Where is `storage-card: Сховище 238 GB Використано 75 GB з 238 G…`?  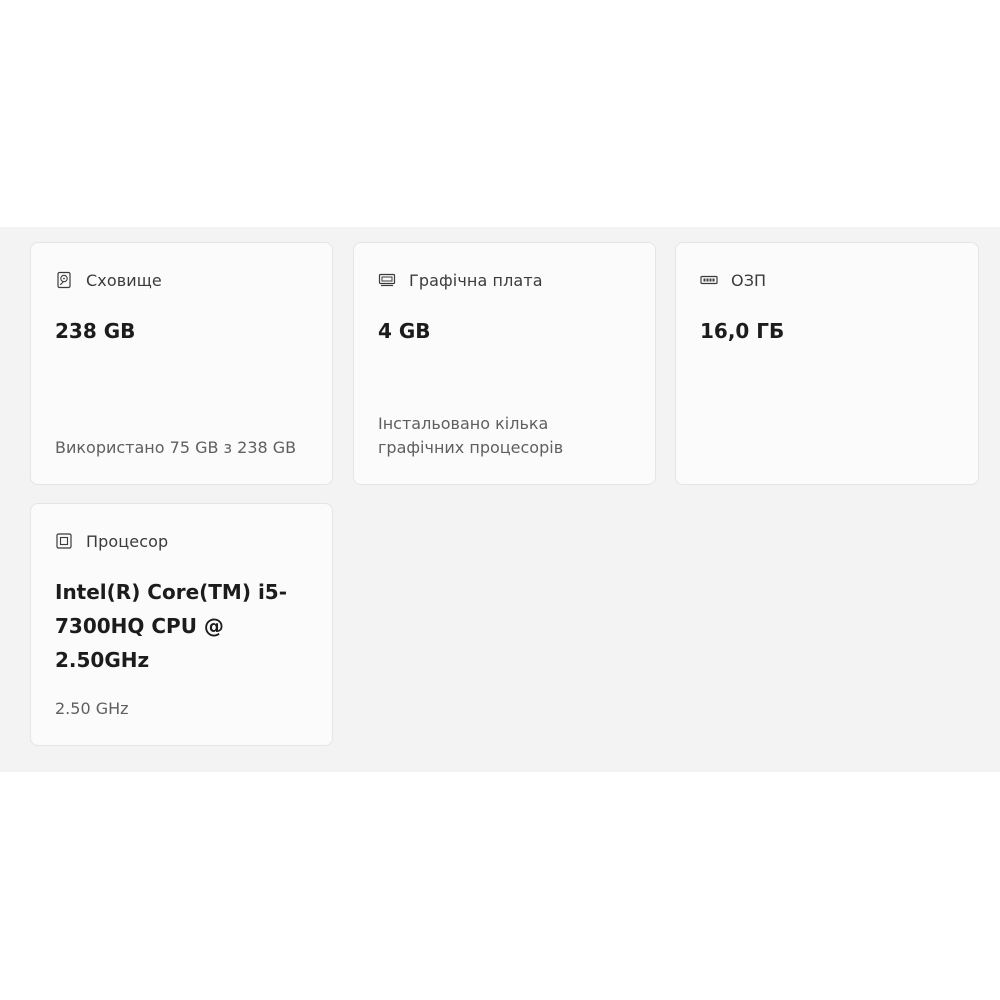
storage-card: Сховище 238 GB Використано 75 GB з 238 G… is located at coordinates (181, 363).